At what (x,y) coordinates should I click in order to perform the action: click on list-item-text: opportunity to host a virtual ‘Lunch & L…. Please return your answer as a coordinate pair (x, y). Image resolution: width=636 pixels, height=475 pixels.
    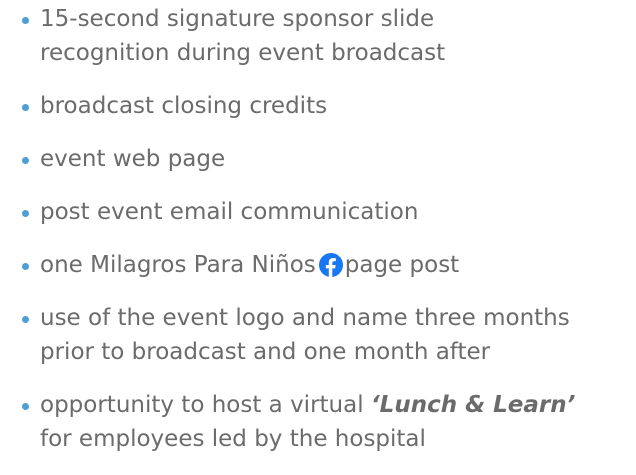
    Looking at the image, I should click on (336, 405).